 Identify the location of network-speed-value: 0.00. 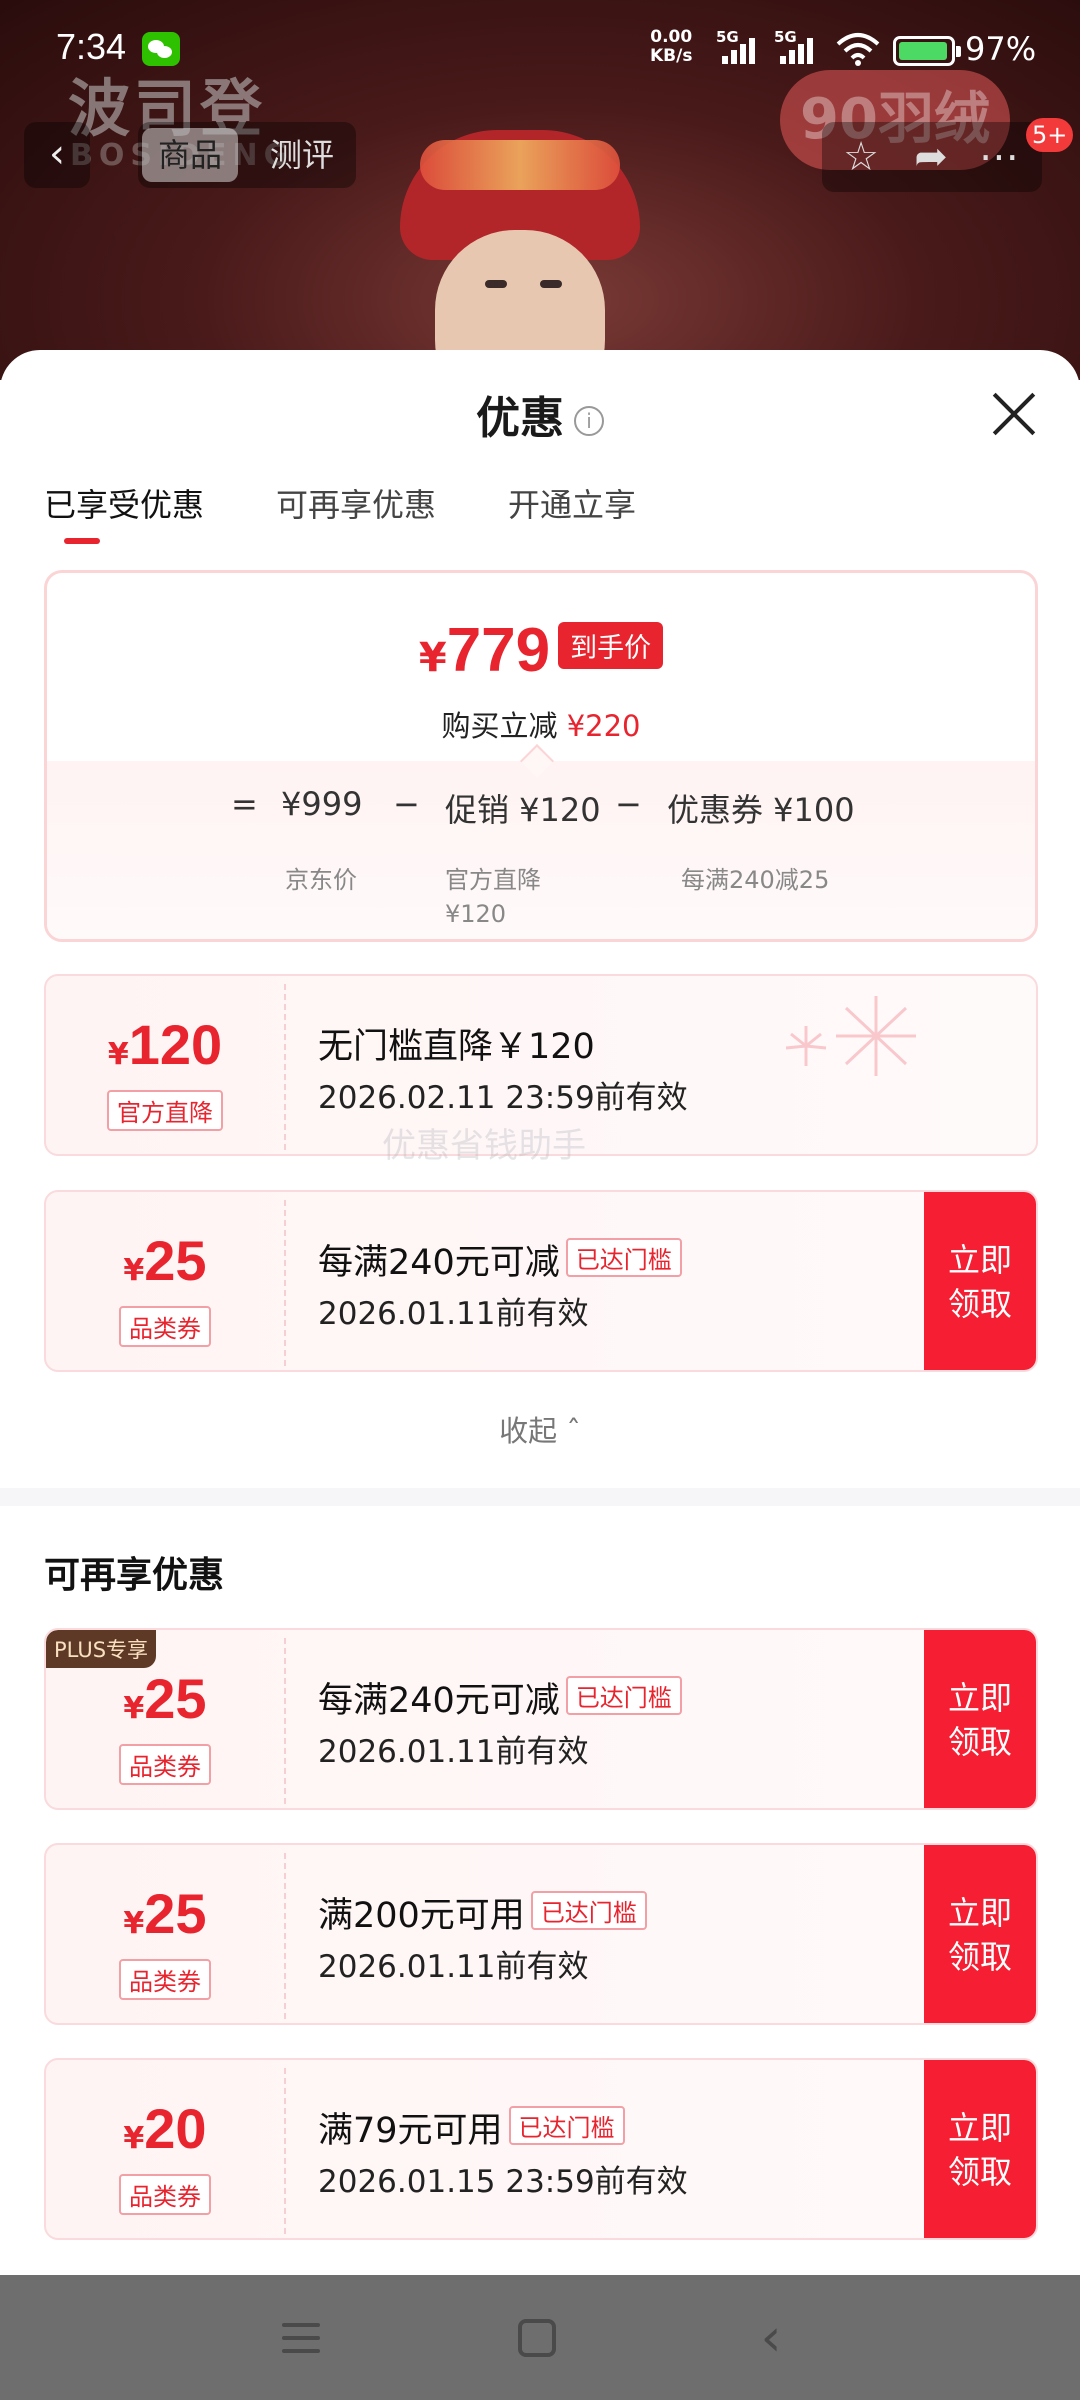
(671, 37).